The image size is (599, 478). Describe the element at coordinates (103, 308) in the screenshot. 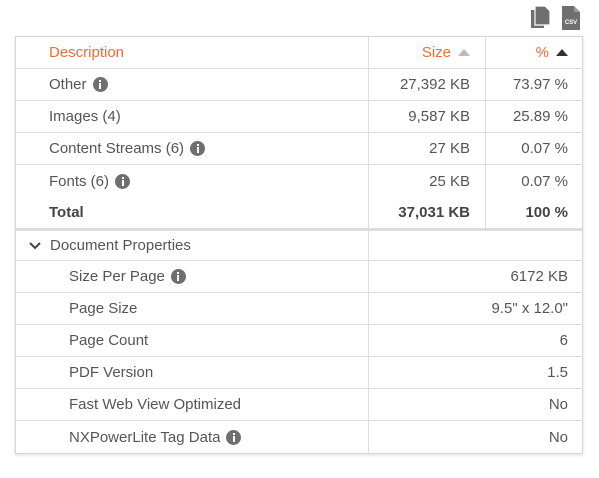

I see `property-label: Page Size` at that location.